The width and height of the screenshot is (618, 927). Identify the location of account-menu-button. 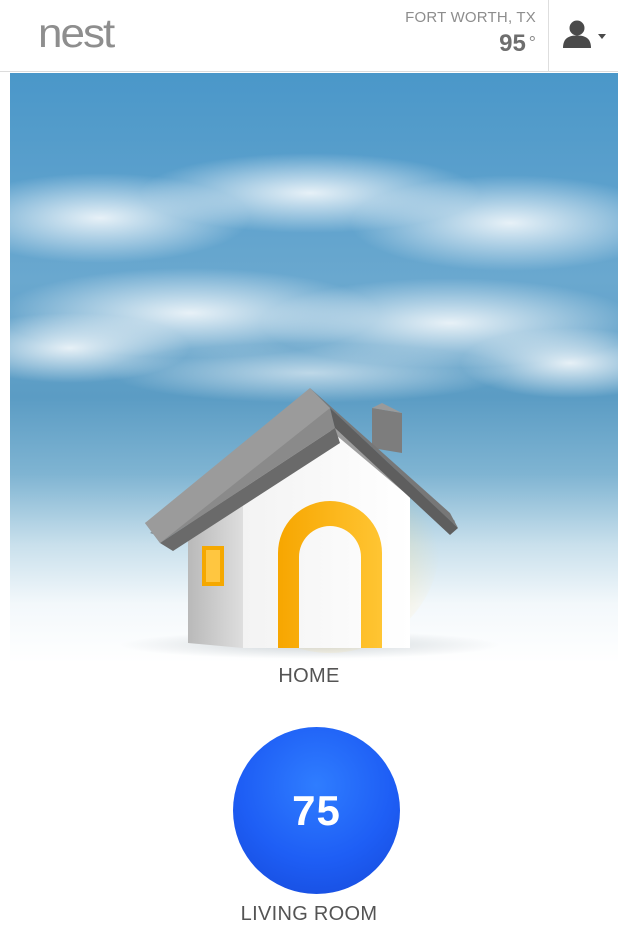
(583, 36).